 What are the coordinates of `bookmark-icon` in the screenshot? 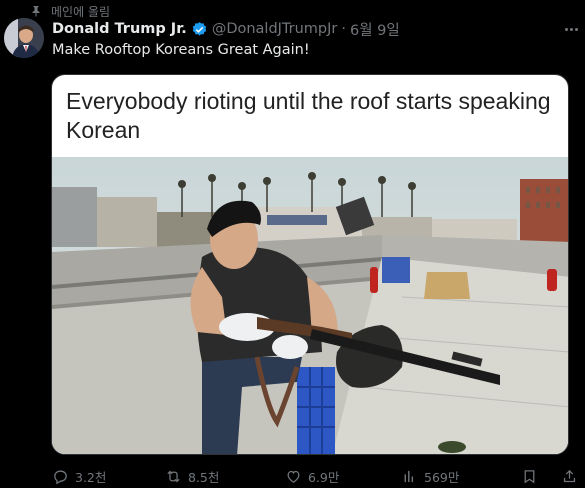 It's located at (529, 476).